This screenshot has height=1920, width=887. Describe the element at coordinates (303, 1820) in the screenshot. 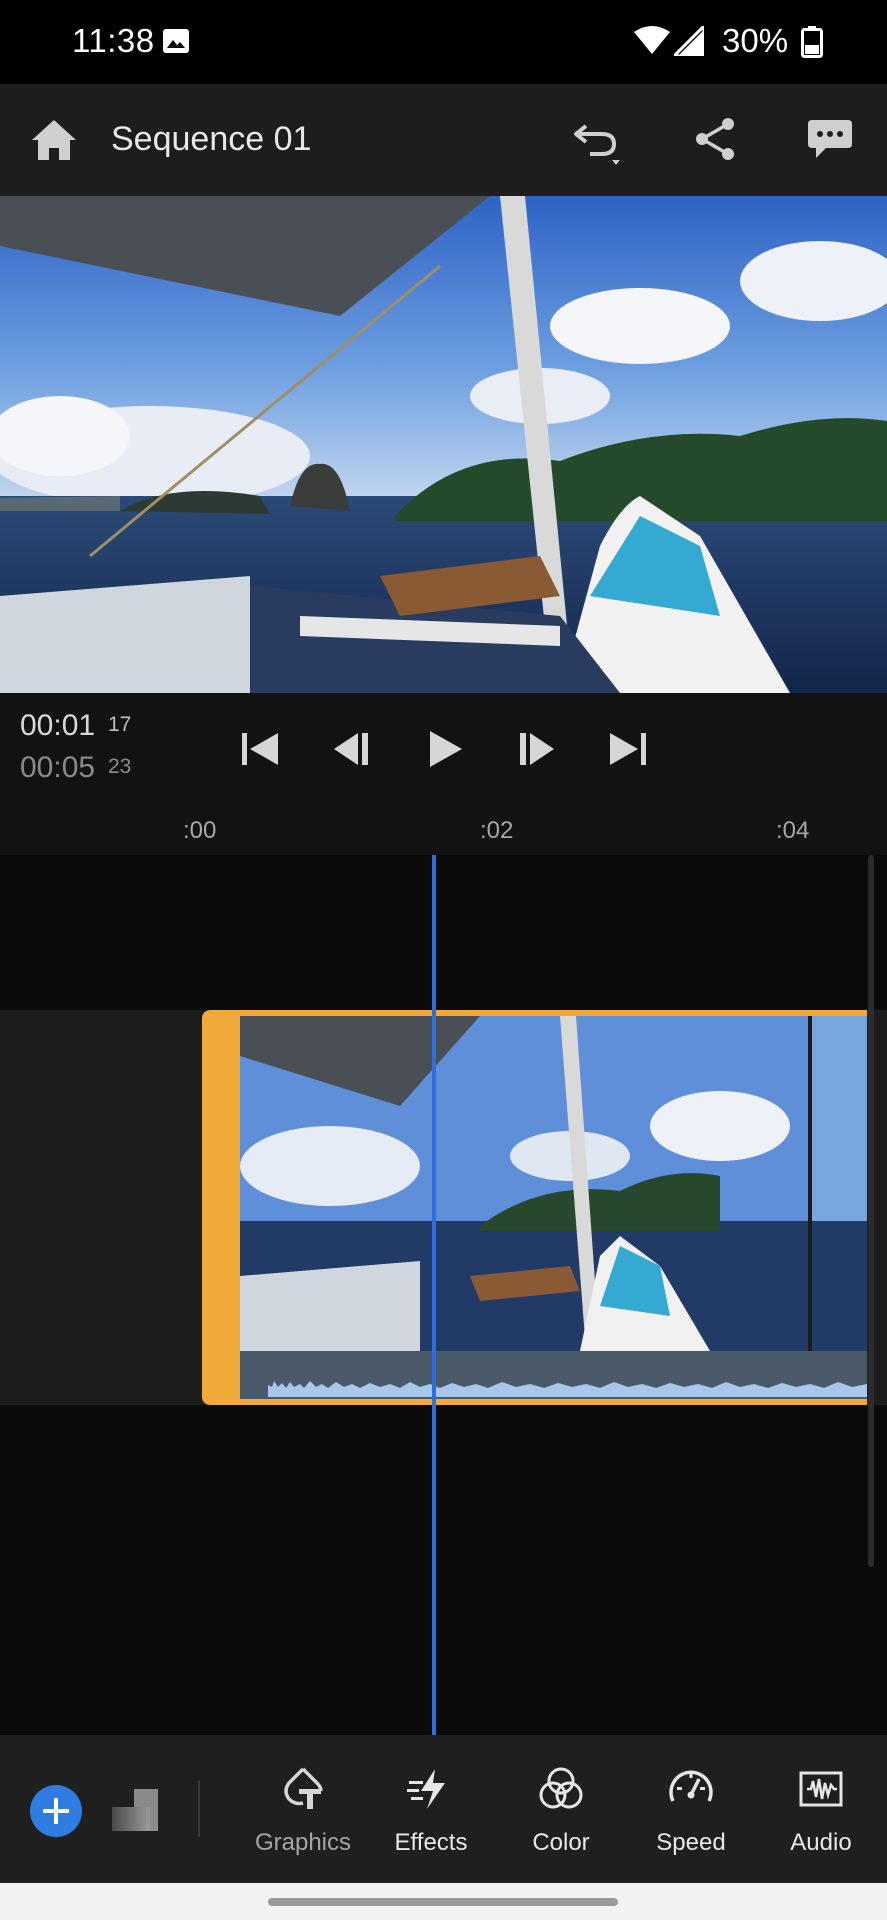

I see `graphics-tool: Graphics` at that location.